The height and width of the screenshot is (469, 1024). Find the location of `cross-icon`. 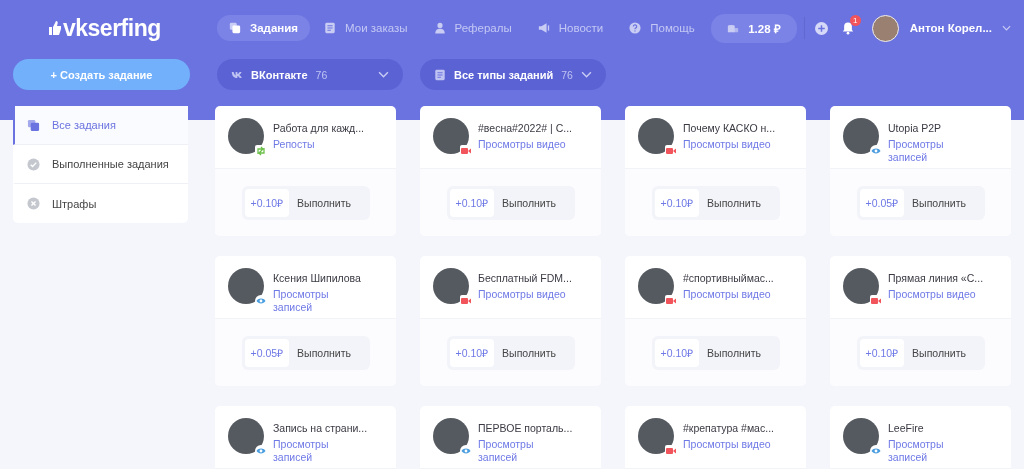

cross-icon is located at coordinates (33, 203).